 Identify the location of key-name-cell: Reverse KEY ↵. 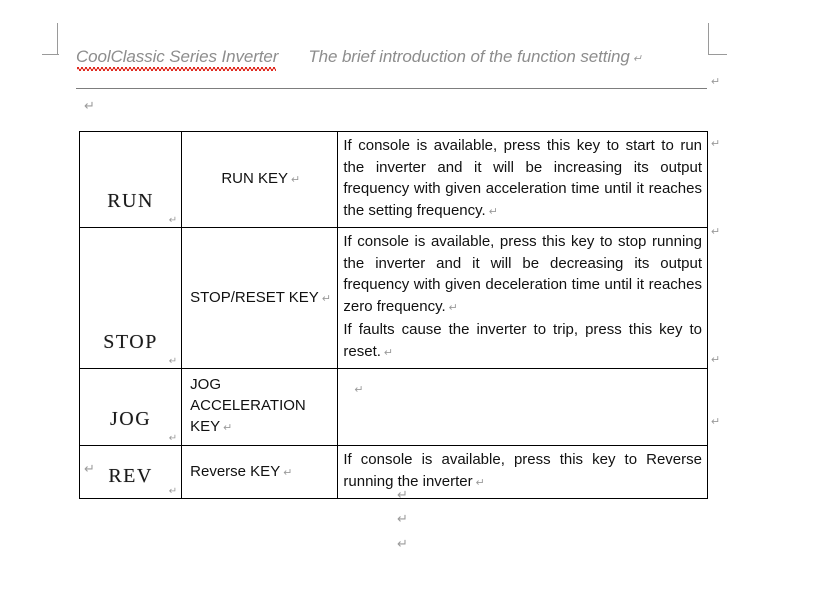
(260, 472).